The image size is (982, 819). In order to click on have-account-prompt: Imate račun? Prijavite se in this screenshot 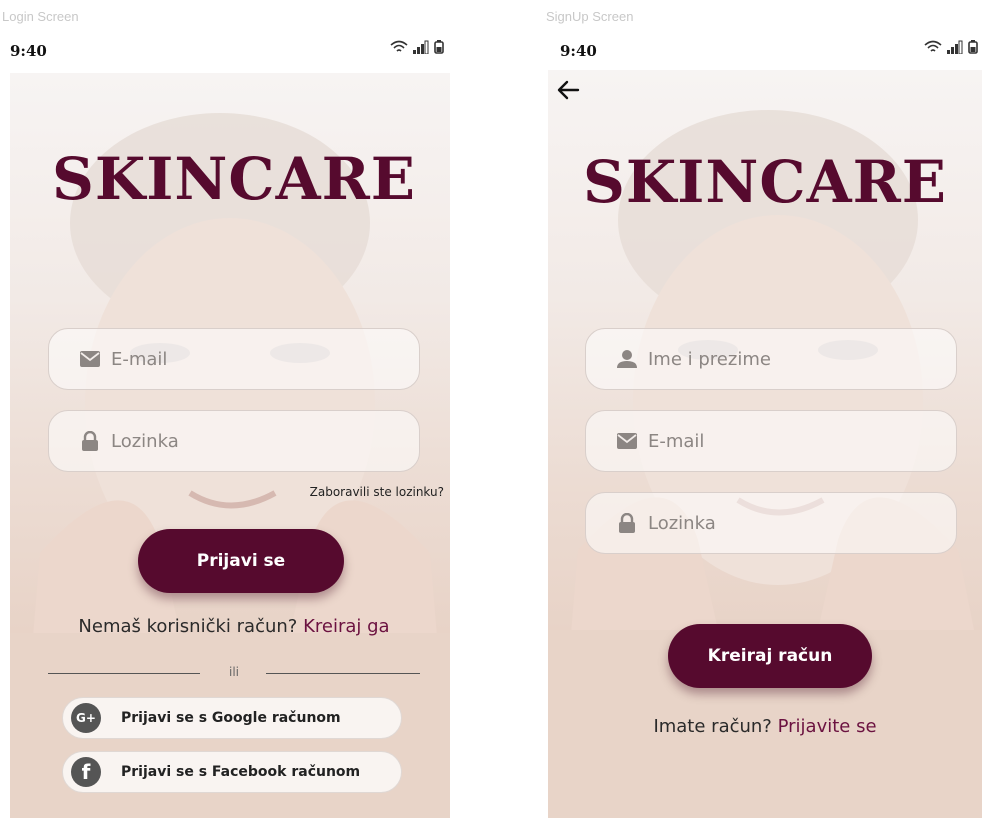, I will do `click(765, 726)`.